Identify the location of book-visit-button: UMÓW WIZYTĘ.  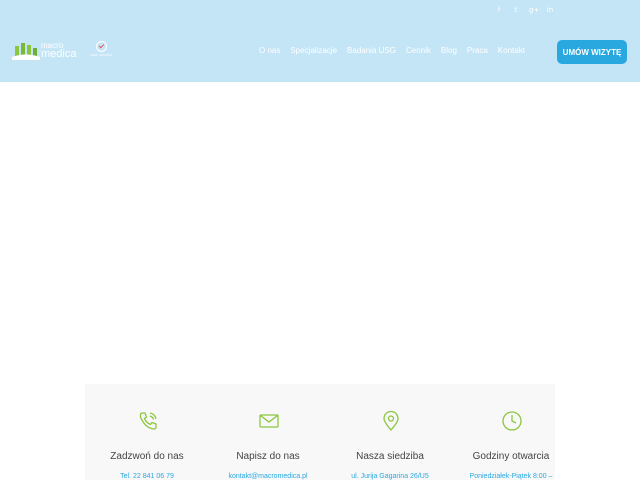
(592, 52).